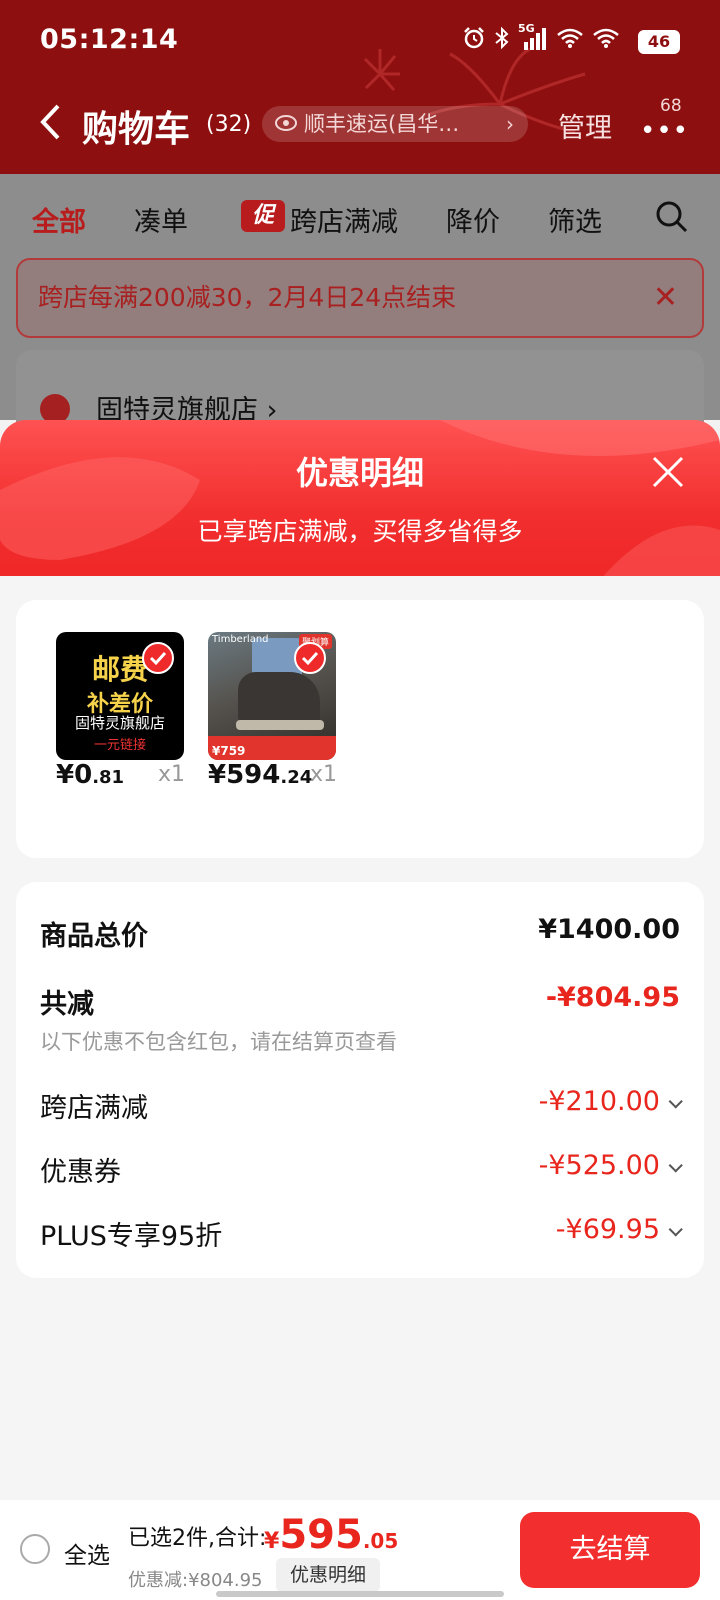 This screenshot has width=720, height=1600. I want to click on product-item: Timberland 聚划算 ¥759, so click(273, 696).